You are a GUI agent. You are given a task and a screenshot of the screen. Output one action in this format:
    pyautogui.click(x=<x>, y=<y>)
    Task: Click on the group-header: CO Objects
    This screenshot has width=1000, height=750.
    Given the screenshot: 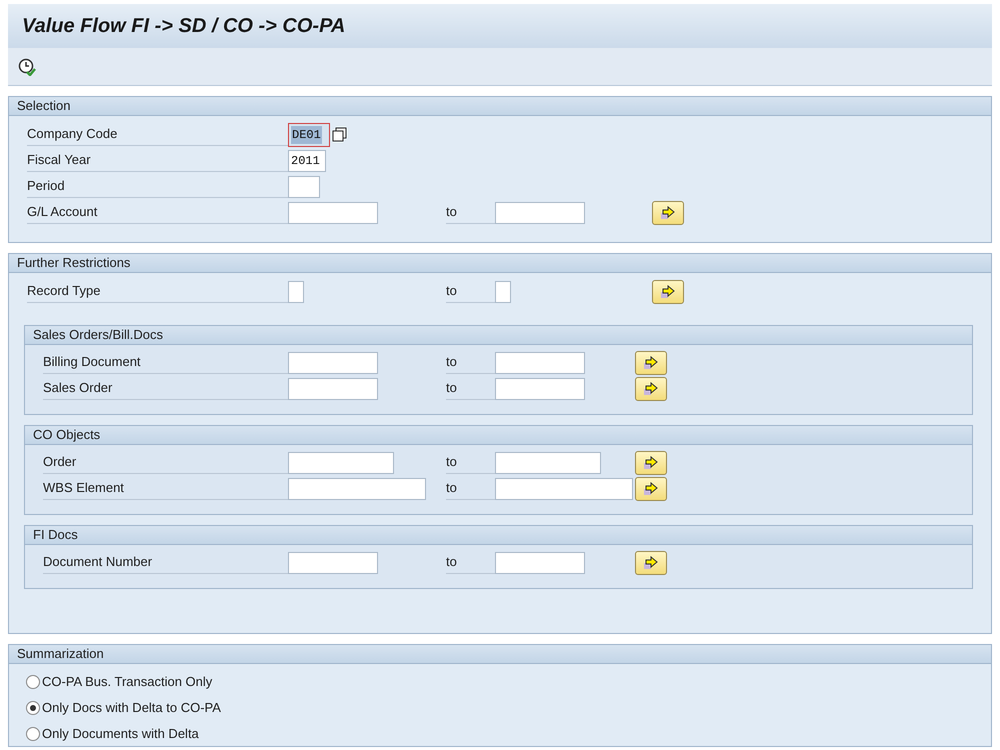 What is the action you would take?
    pyautogui.click(x=498, y=435)
    